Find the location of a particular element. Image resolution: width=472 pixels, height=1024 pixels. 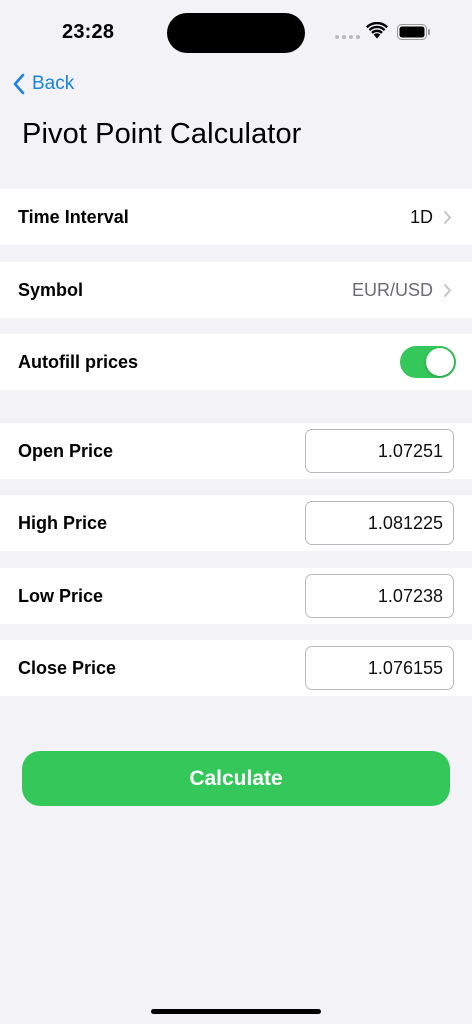

battery-icon is located at coordinates (413, 32).